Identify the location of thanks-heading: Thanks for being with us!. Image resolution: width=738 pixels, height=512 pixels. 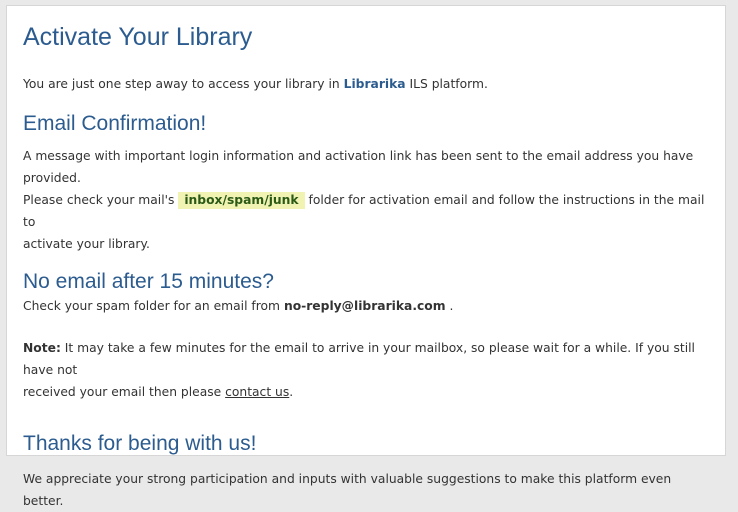
(140, 443).